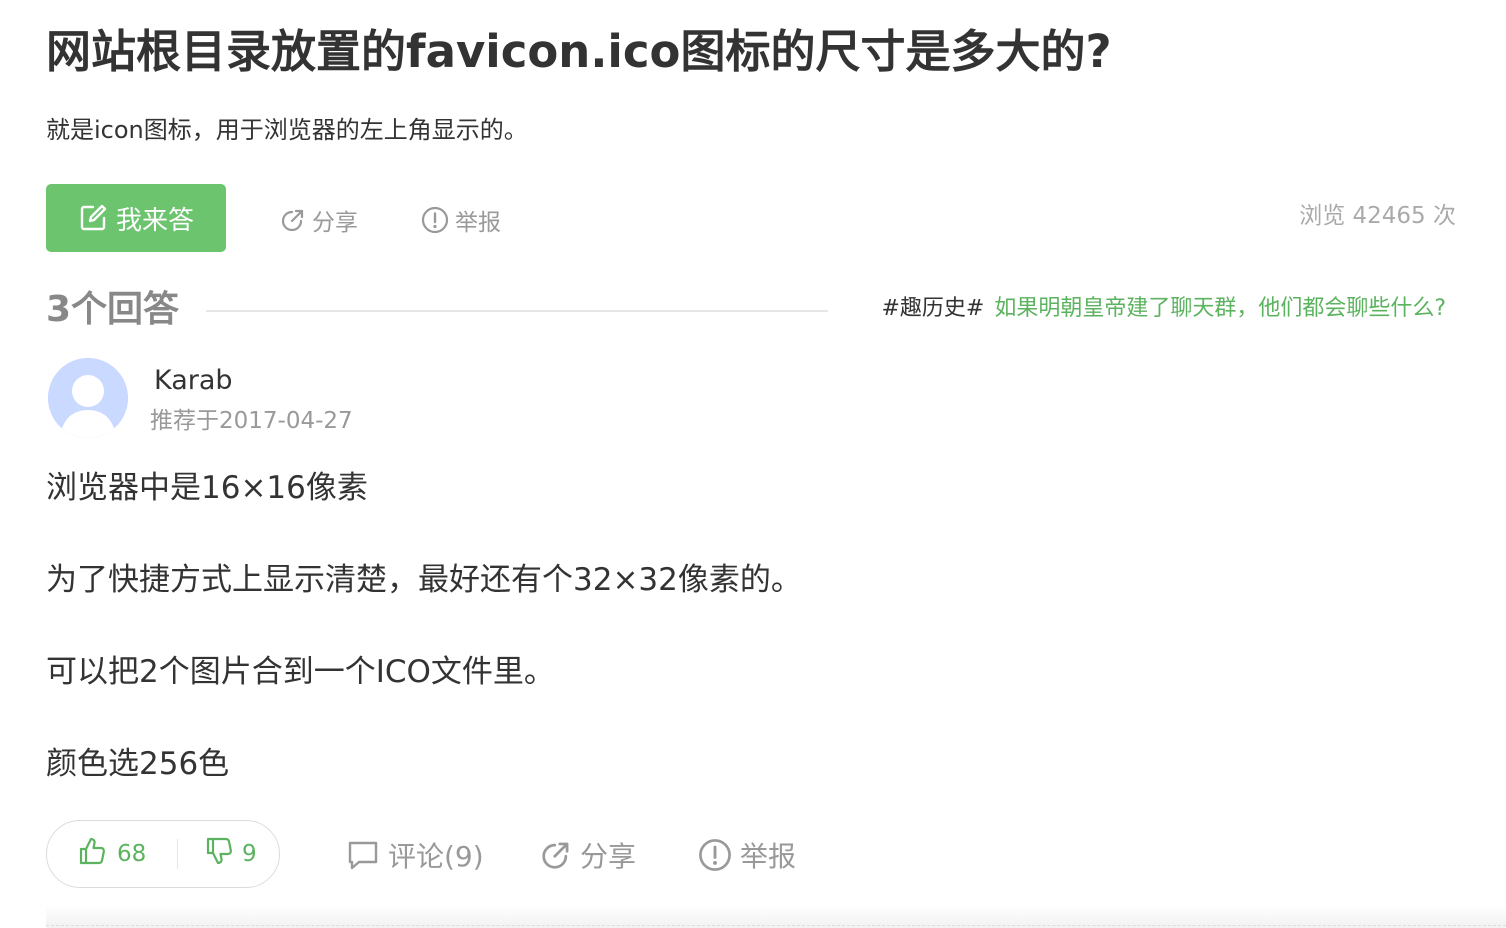  I want to click on answer-button: 我来答, so click(136, 218).